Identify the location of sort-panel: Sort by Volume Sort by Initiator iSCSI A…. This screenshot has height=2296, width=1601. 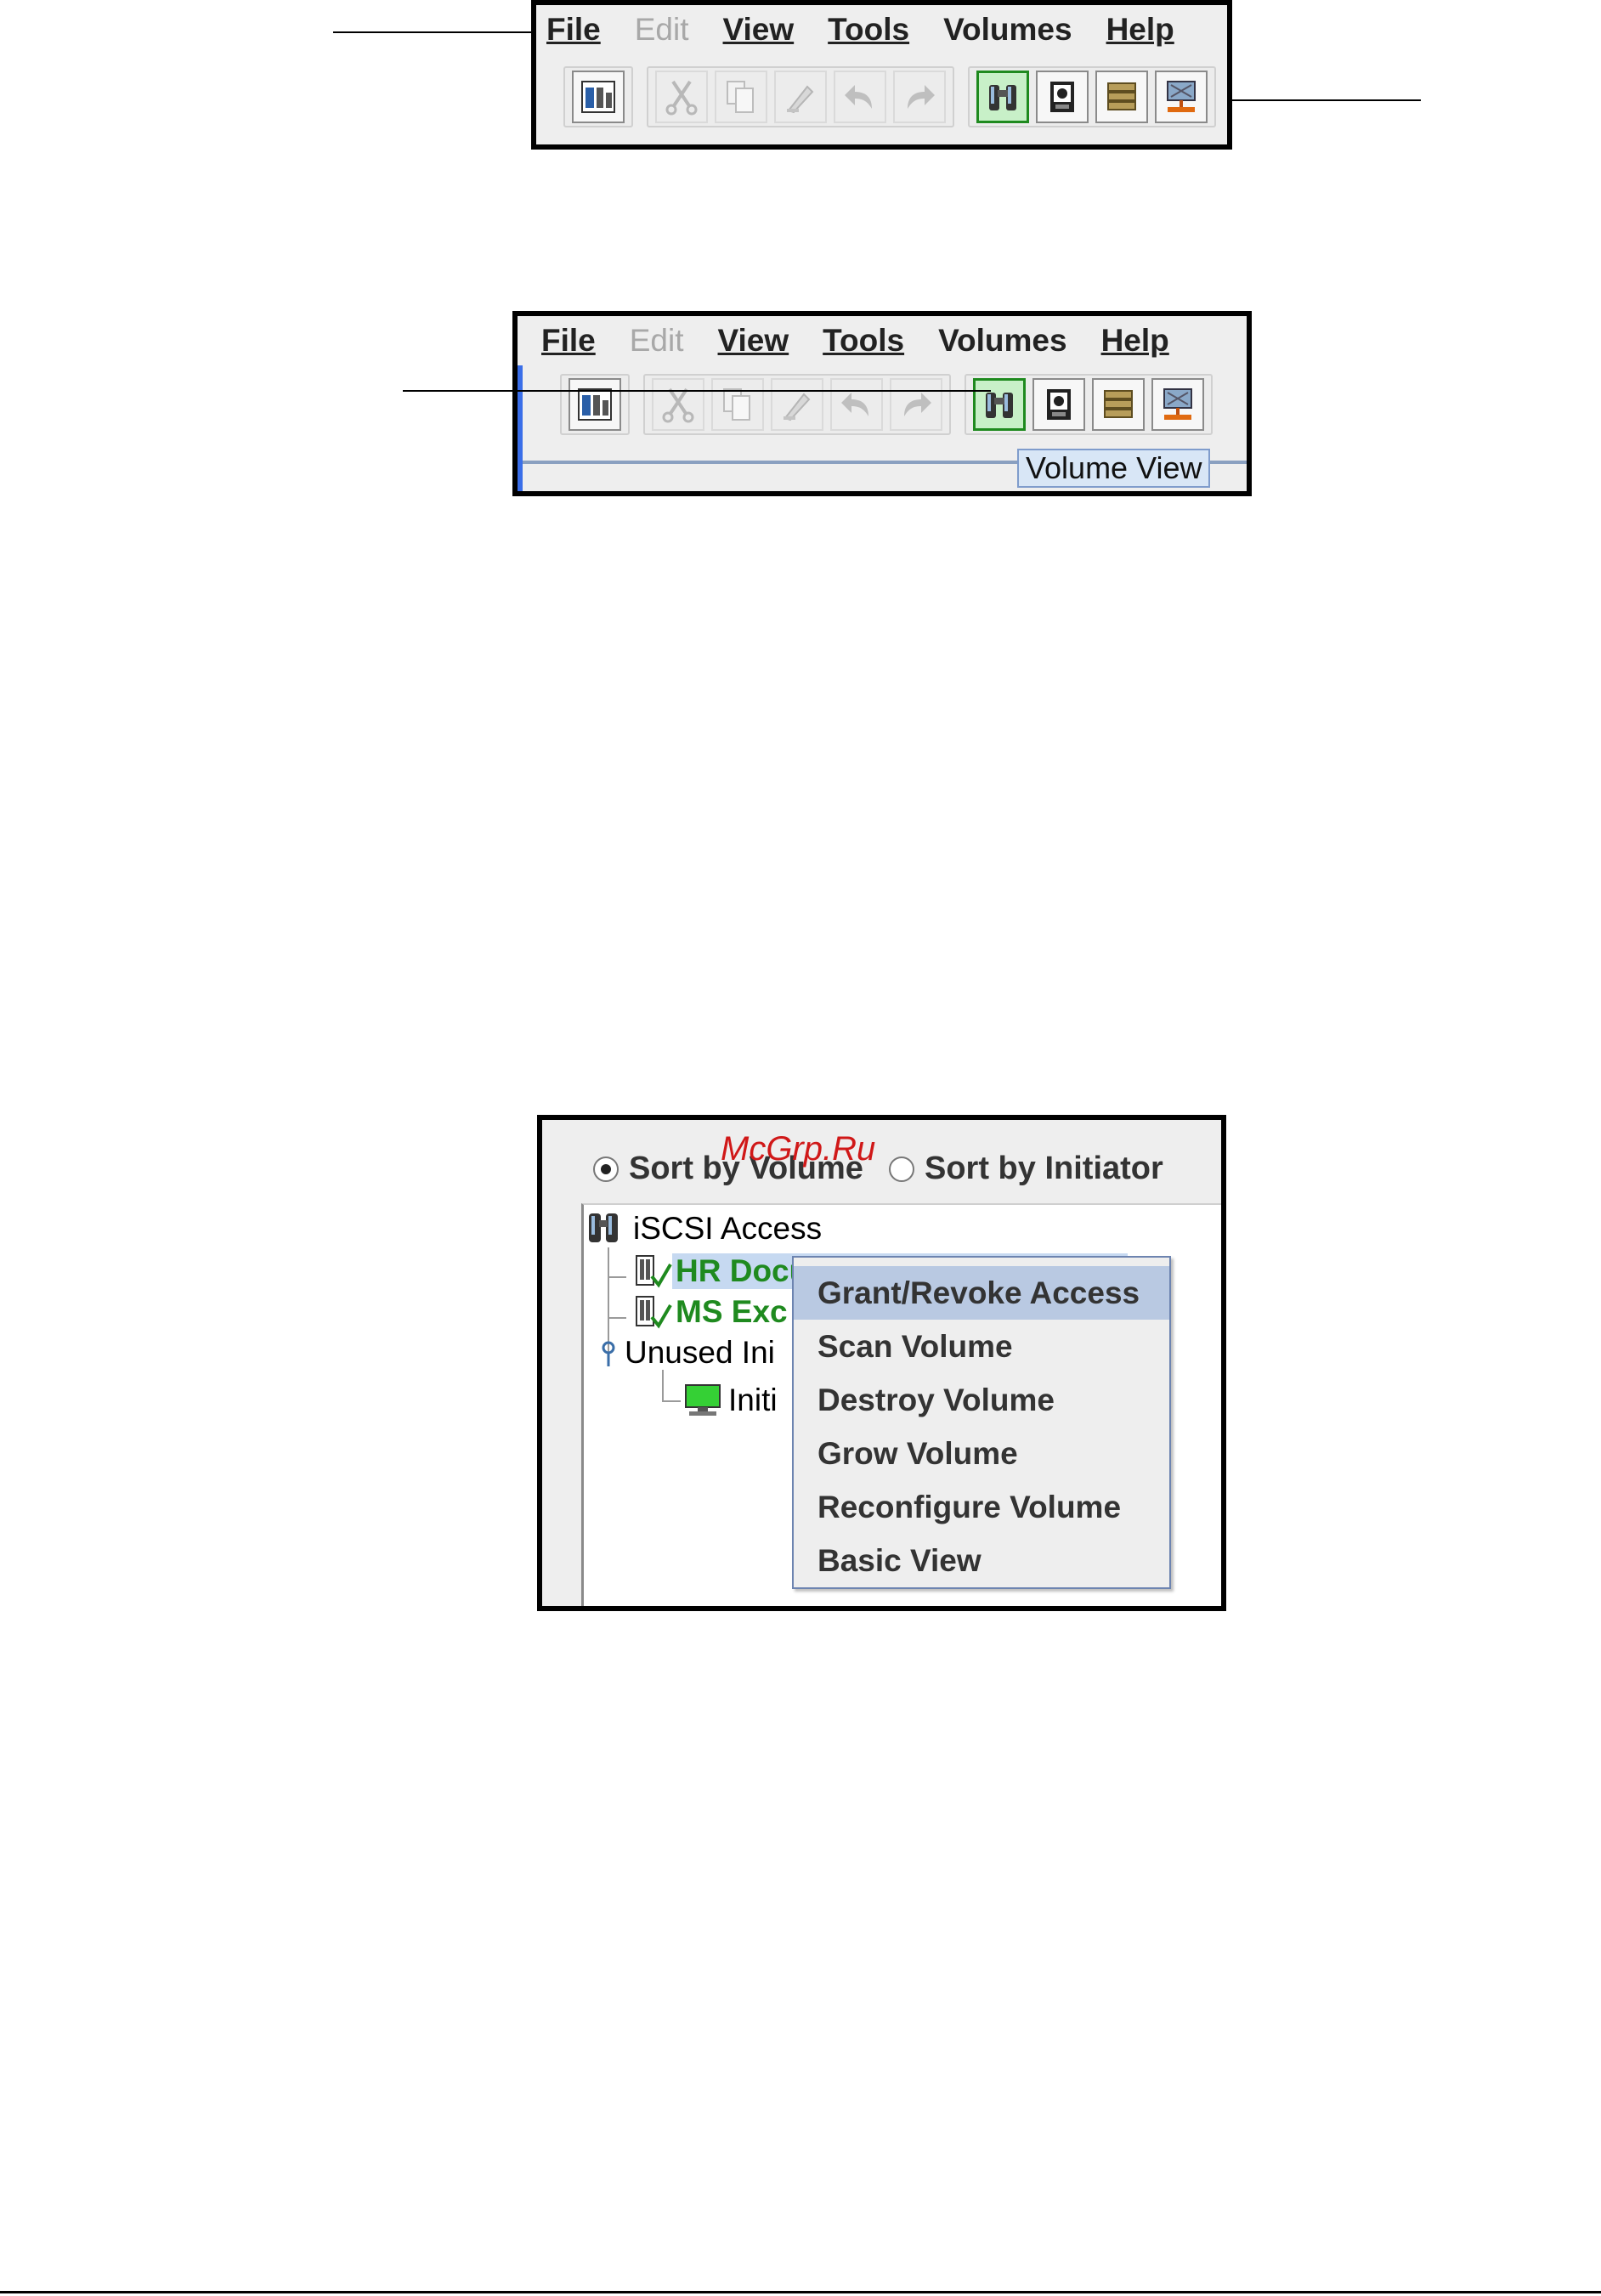
(881, 1363).